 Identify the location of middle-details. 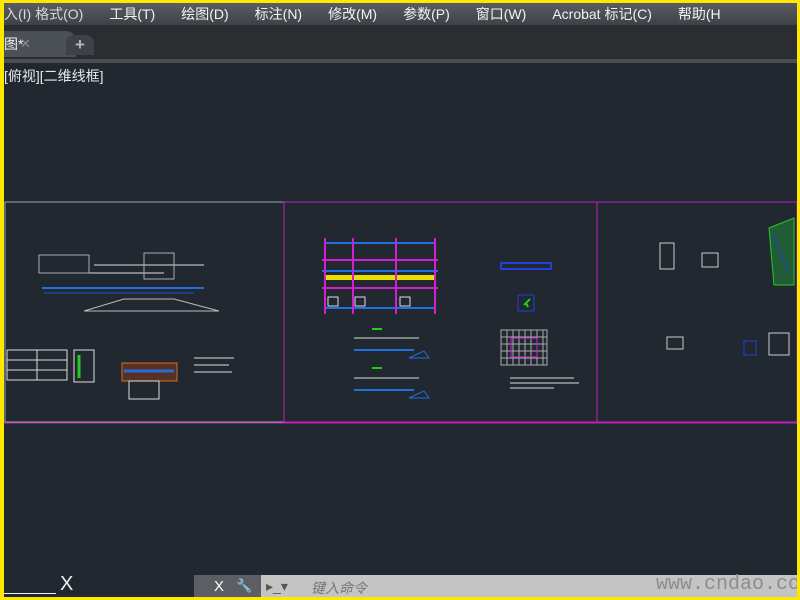
(539, 325).